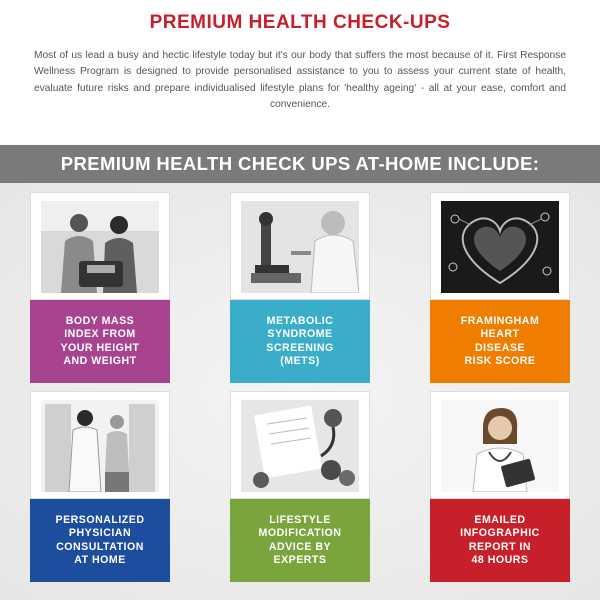 The image size is (600, 600). I want to click on card-label: METABOLIC SYNDROME SCREENING (METS), so click(300, 341).